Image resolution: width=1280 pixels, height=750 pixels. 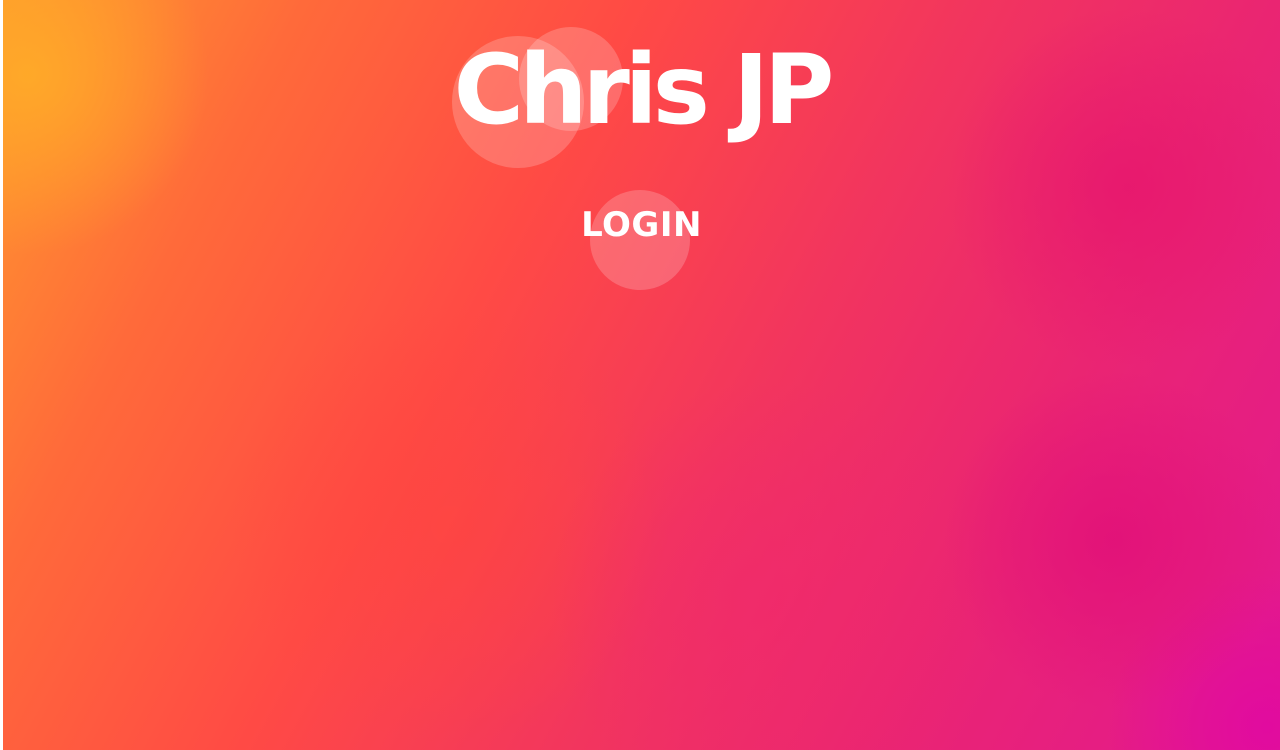 What do you see at coordinates (644, 90) in the screenshot?
I see `site-title: Chris JP` at bounding box center [644, 90].